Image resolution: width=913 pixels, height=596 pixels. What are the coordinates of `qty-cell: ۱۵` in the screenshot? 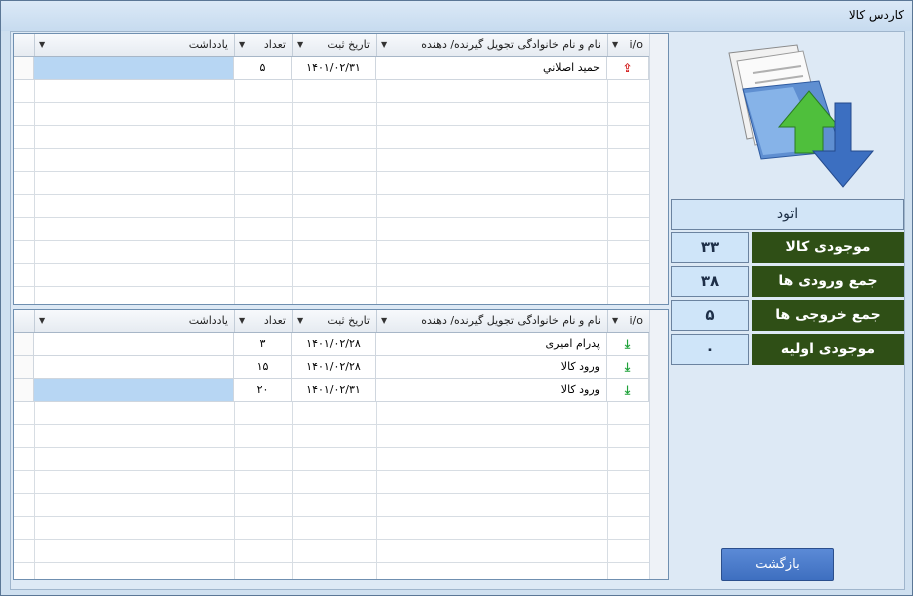 It's located at (263, 367).